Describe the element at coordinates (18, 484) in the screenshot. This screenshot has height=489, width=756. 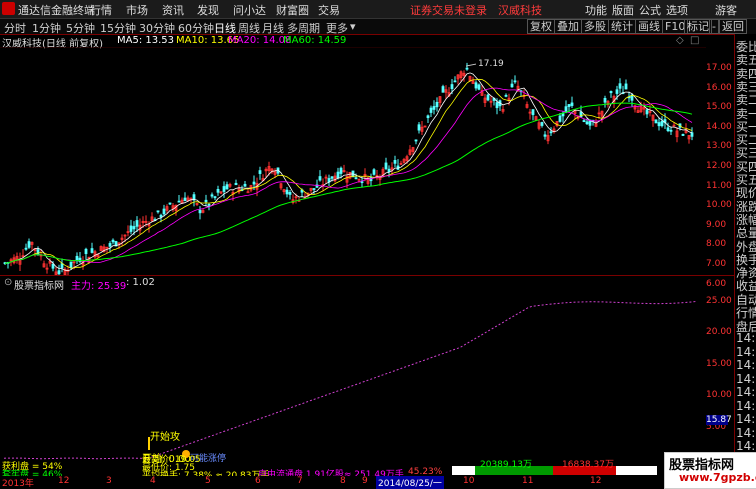
I see `date-label: 2013年` at that location.